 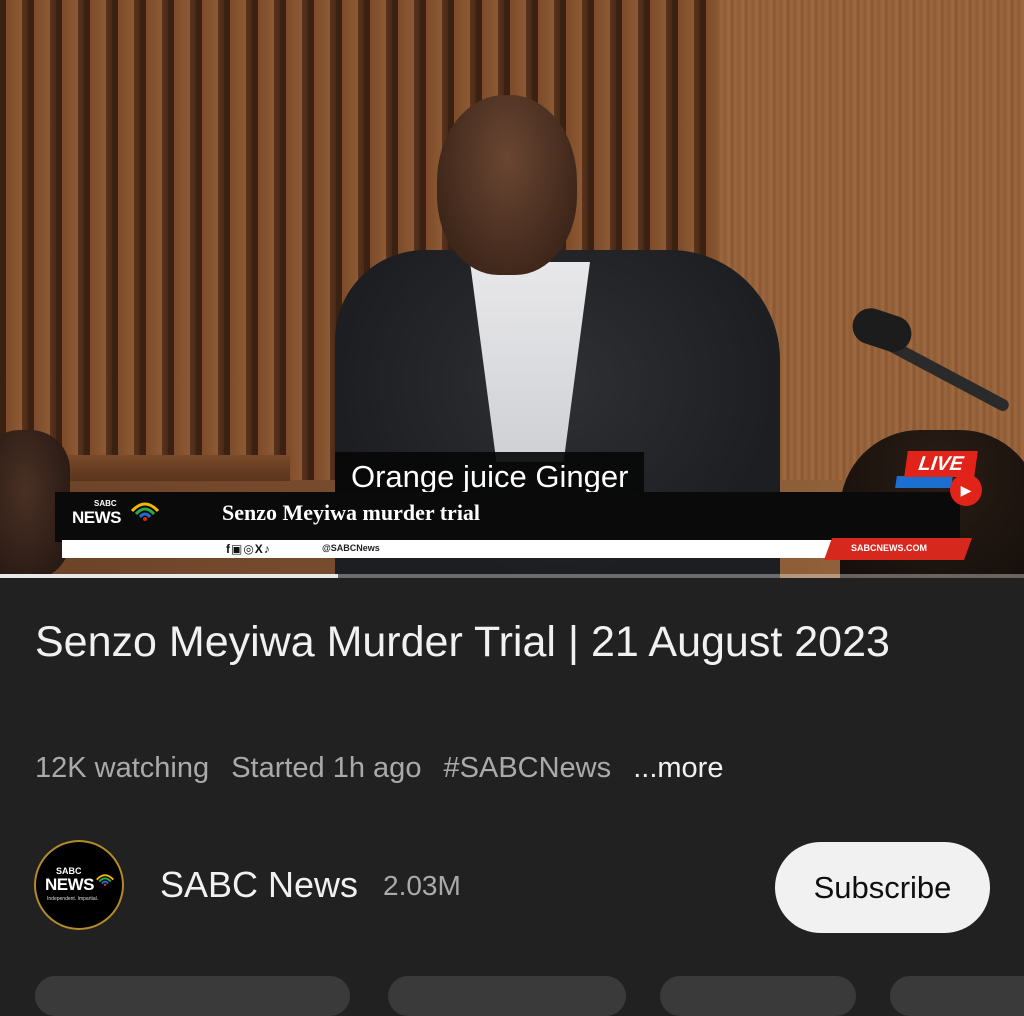 What do you see at coordinates (70, 884) in the screenshot?
I see `avatar-big-text: NEWS` at bounding box center [70, 884].